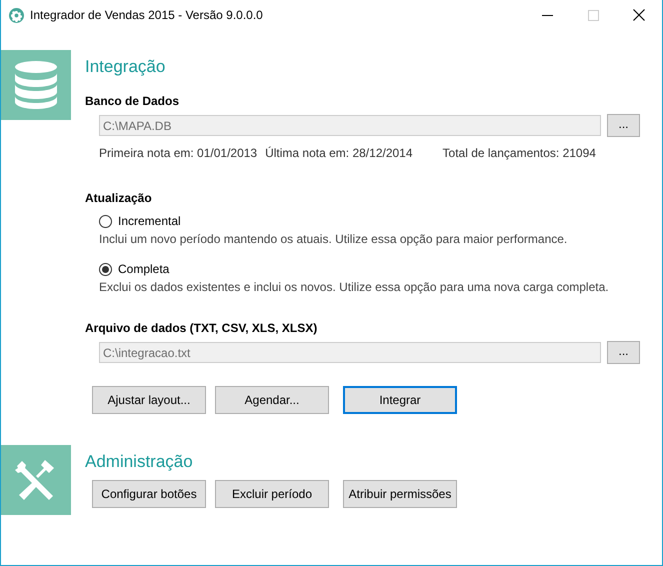 The width and height of the screenshot is (663, 566). I want to click on action-button: Configurar botões, so click(149, 494).